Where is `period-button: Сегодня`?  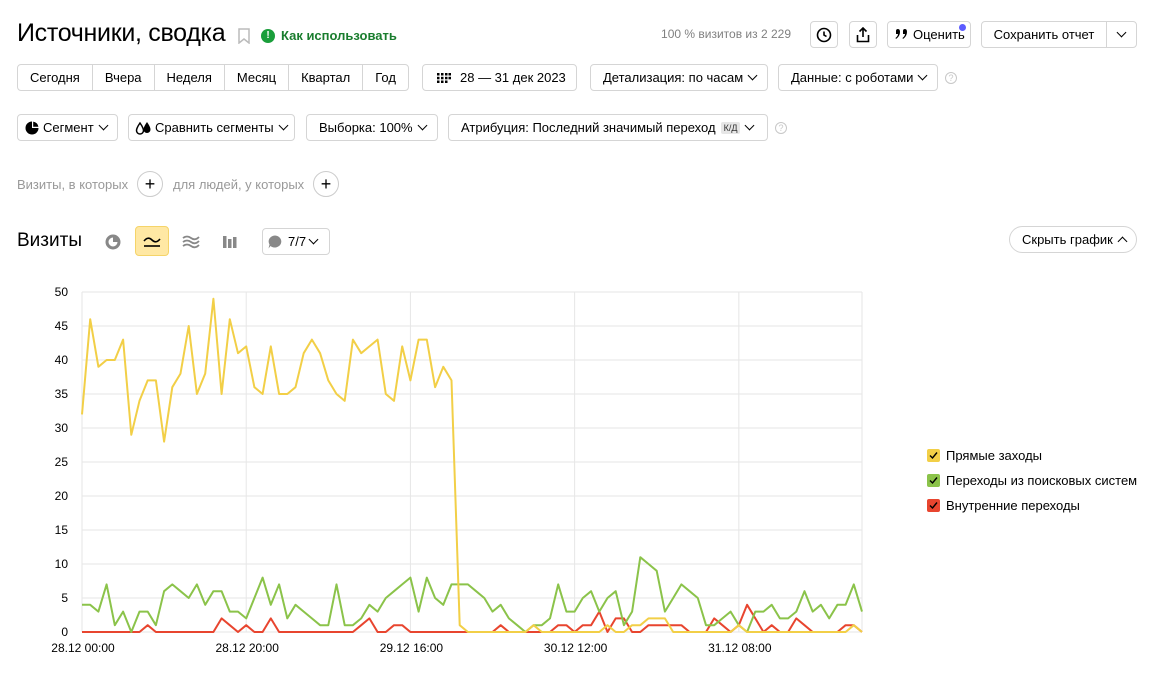
period-button: Сегодня is located at coordinates (55, 77).